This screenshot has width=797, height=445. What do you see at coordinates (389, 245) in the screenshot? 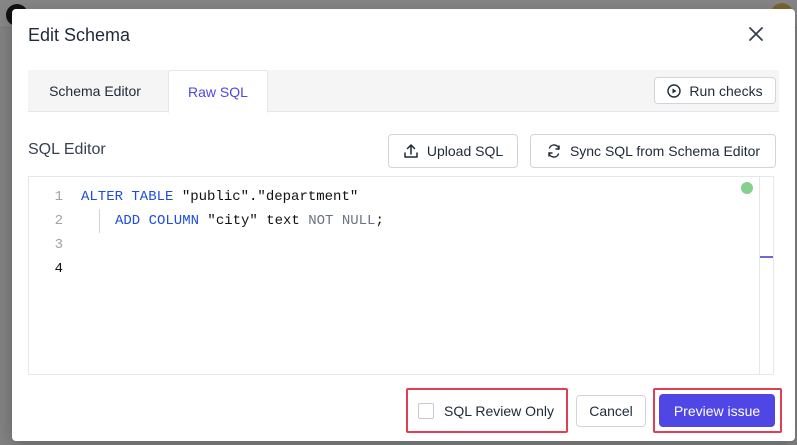
I see `code-line: 3` at bounding box center [389, 245].